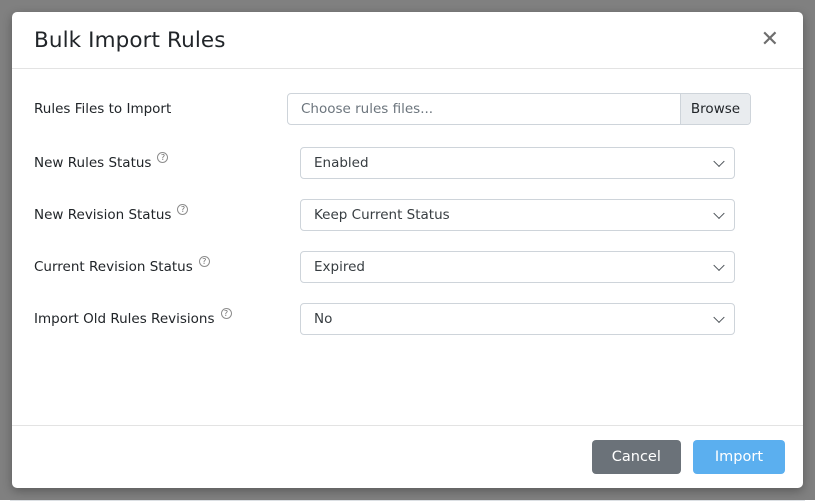 Image resolution: width=815 pixels, height=501 pixels. I want to click on label-text: New Revision Status, so click(102, 215).